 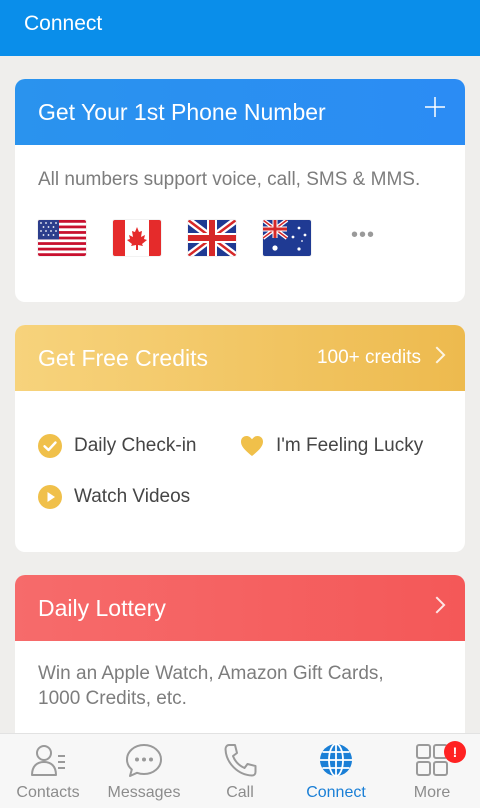 I want to click on app-bar: Connect, so click(x=240, y=28).